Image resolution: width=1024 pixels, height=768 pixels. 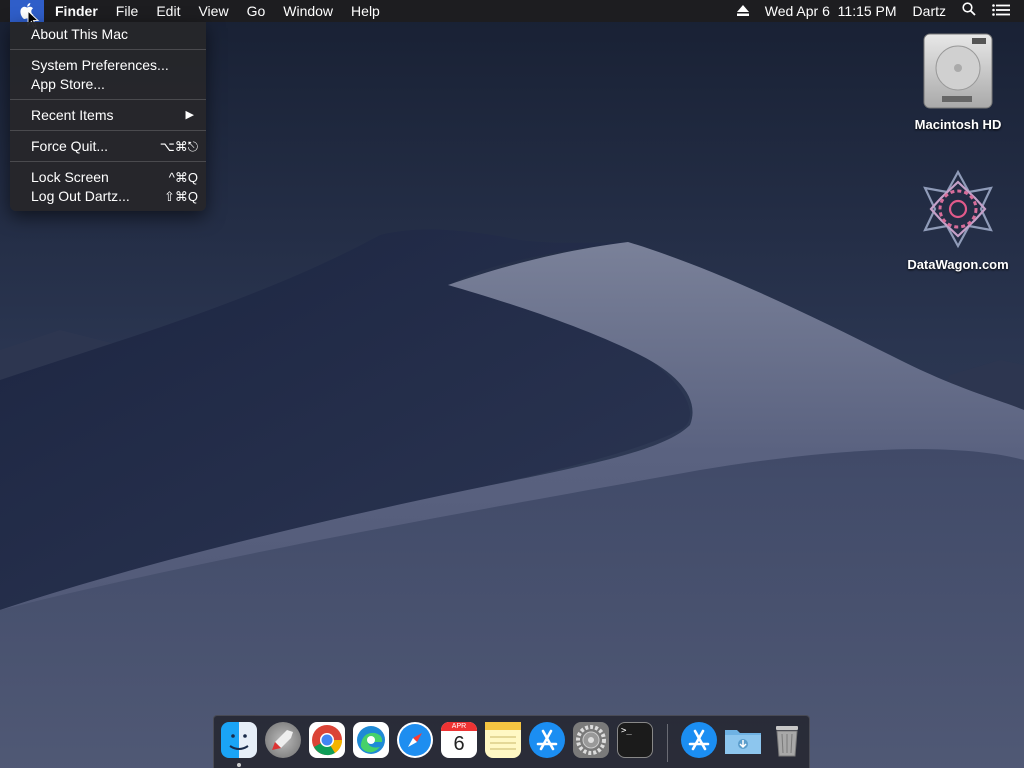 I want to click on eject-icon, so click(x=743, y=11).